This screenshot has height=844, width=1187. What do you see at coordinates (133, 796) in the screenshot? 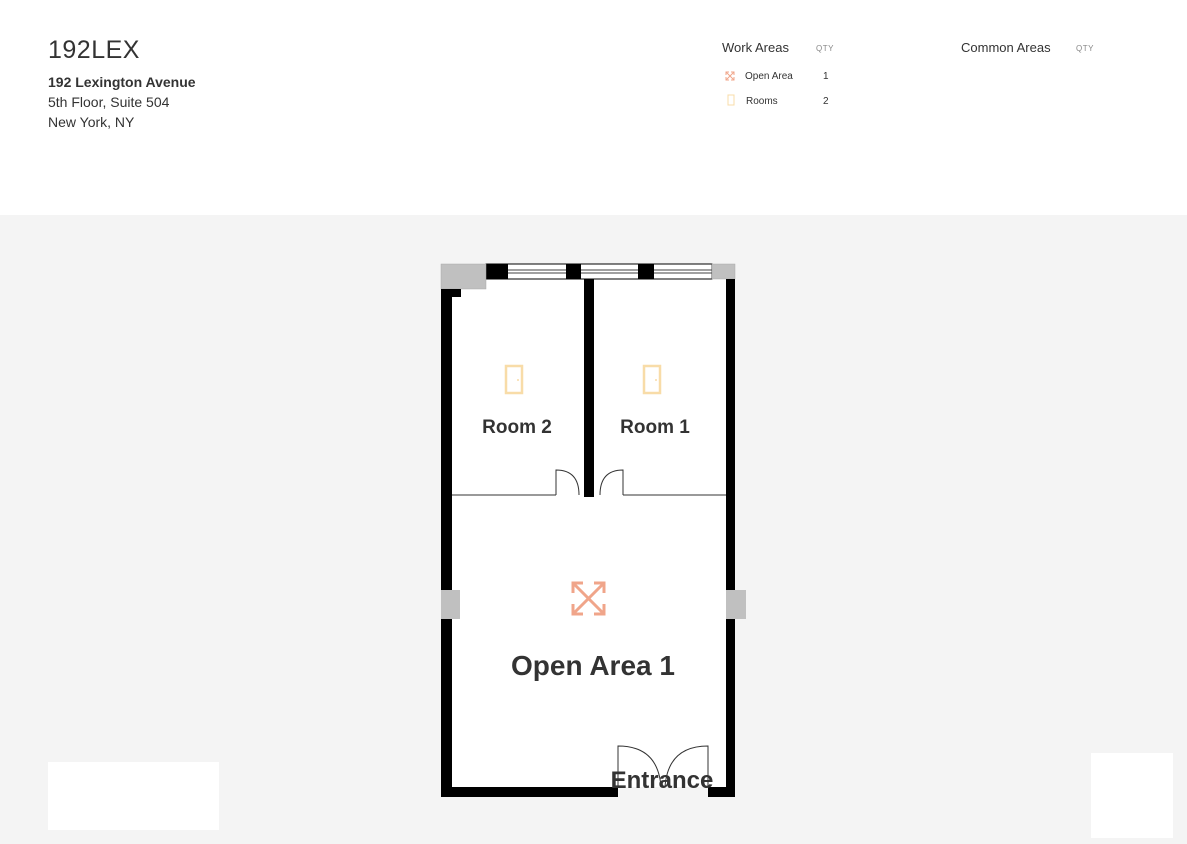
I see `footer-box-left` at bounding box center [133, 796].